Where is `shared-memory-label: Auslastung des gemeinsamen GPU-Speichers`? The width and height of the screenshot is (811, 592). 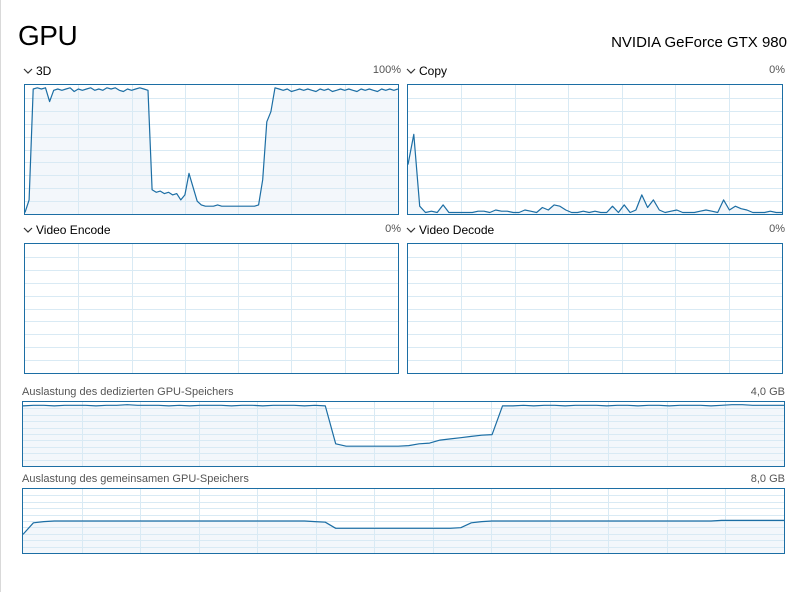
shared-memory-label: Auslastung des gemeinsamen GPU-Speichers is located at coordinates (135, 479).